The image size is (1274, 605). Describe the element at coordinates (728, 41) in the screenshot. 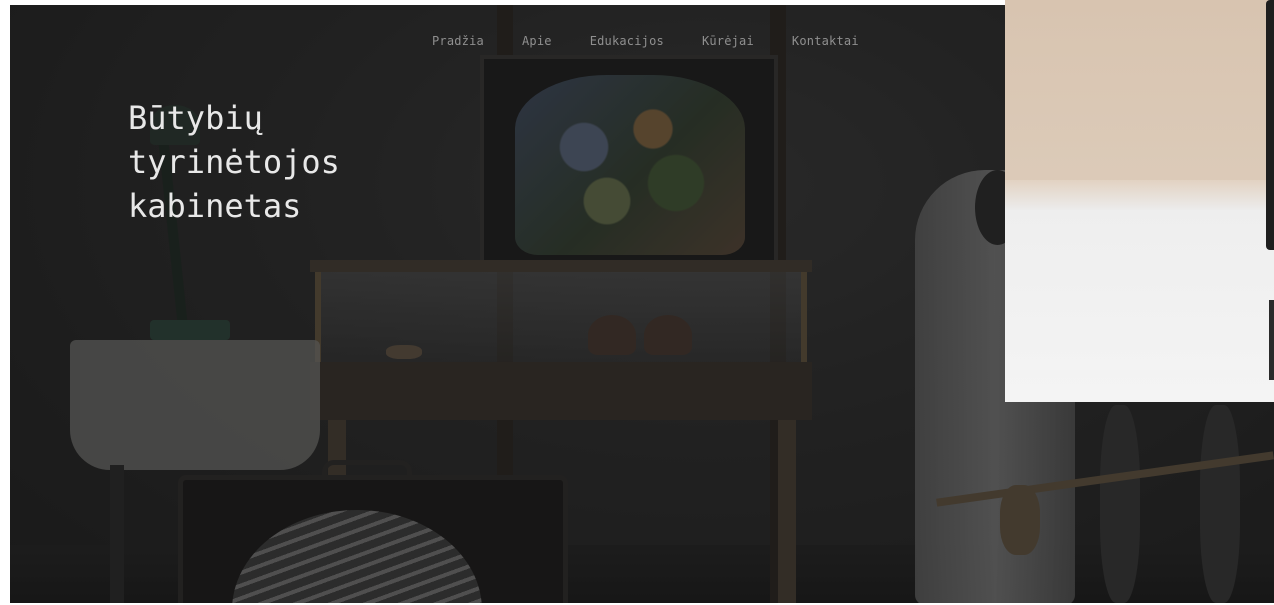

I see `nav-item-kurejai: Kūrėjai` at that location.